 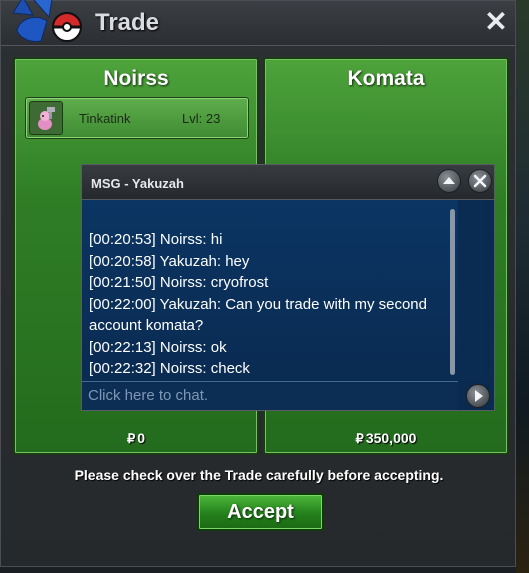 What do you see at coordinates (156, 239) in the screenshot?
I see `chat-message: [00:20:53] Noirss: hi` at bounding box center [156, 239].